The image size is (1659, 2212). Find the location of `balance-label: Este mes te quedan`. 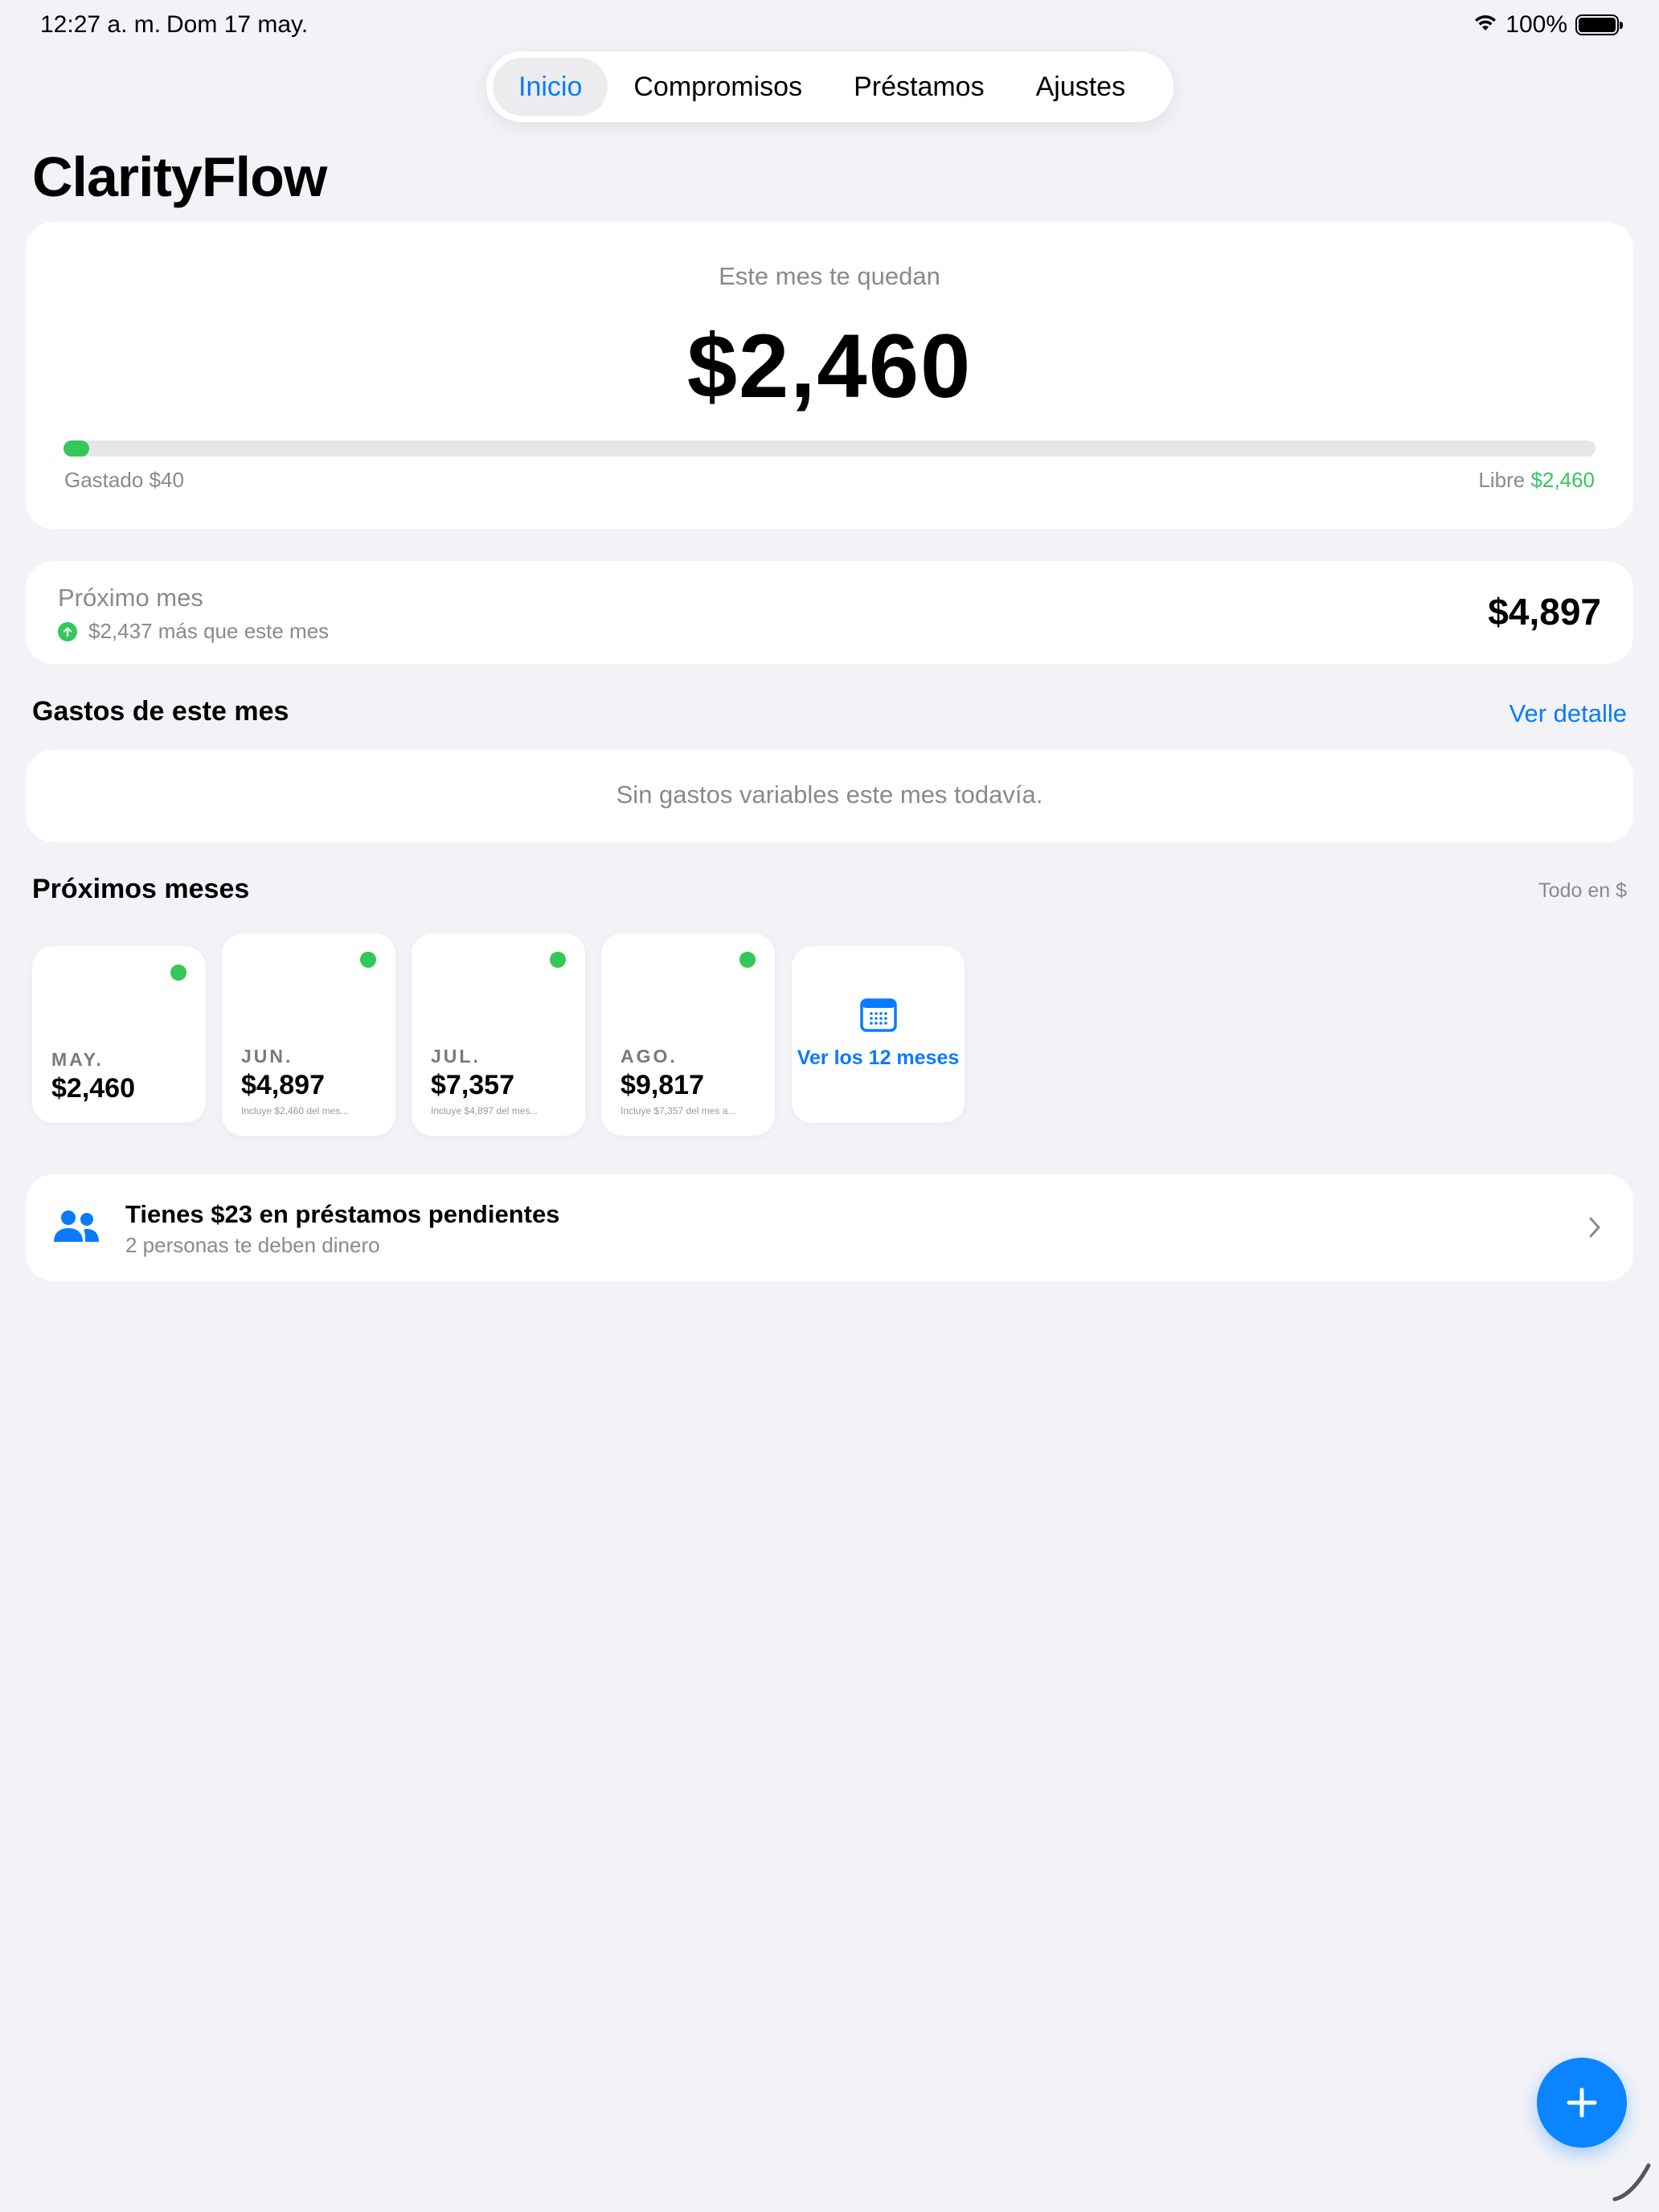

balance-label: Este mes te quedan is located at coordinates (829, 276).